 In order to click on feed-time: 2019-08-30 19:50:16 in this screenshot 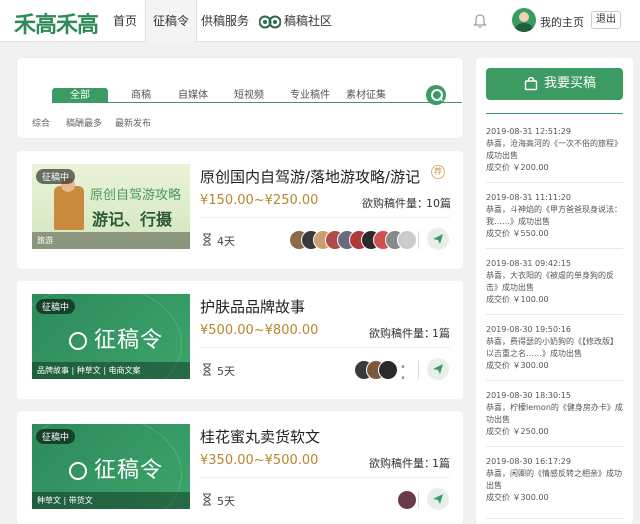, I will do `click(528, 329)`.